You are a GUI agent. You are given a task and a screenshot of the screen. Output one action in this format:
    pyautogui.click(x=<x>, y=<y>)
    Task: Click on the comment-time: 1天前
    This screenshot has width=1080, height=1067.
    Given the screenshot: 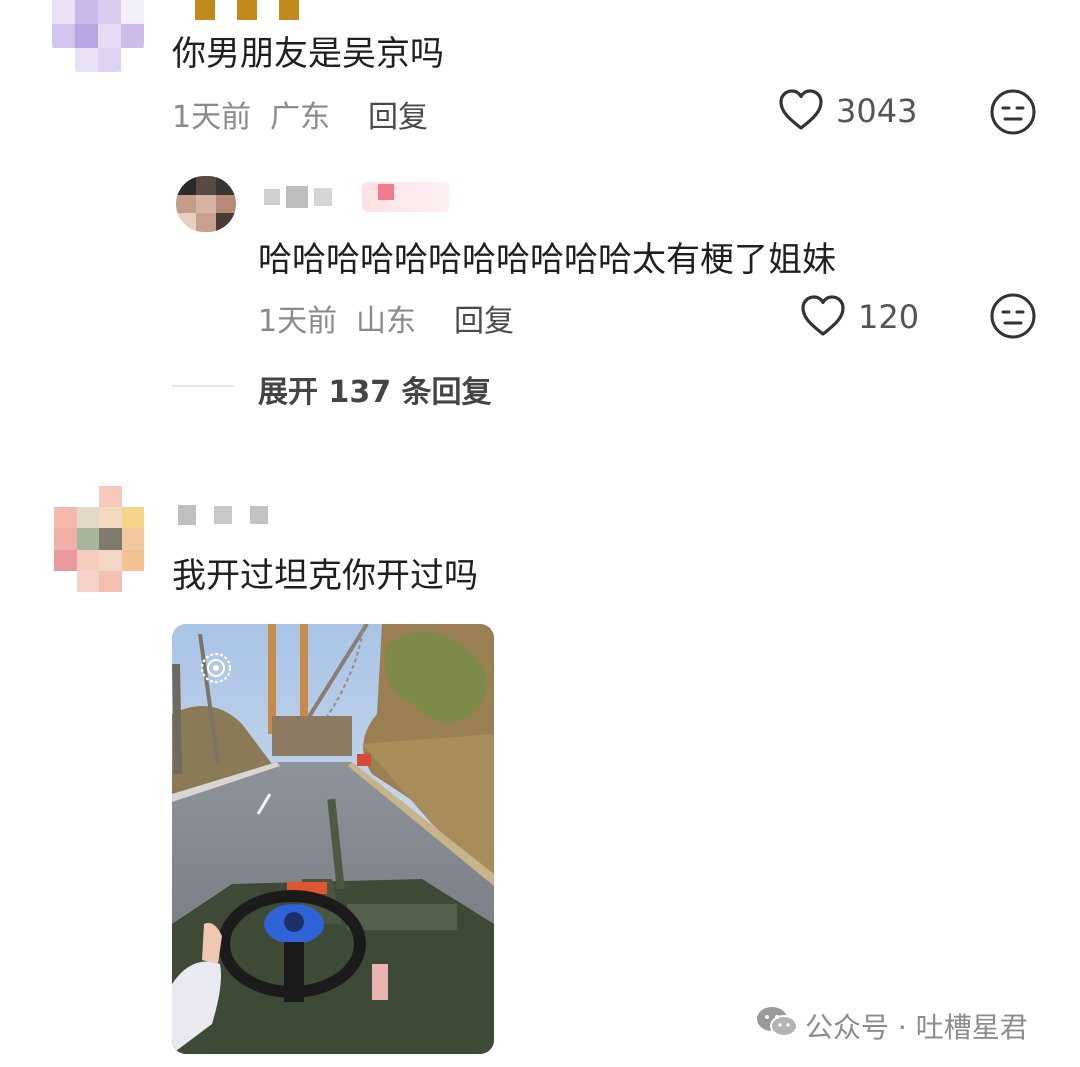 What is the action you would take?
    pyautogui.click(x=212, y=117)
    